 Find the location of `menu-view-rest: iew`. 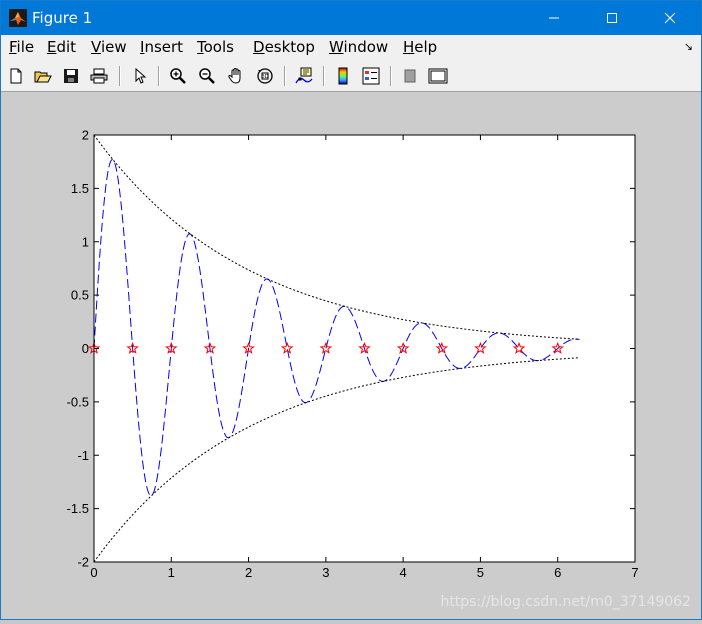

menu-view-rest: iew is located at coordinates (113, 47).